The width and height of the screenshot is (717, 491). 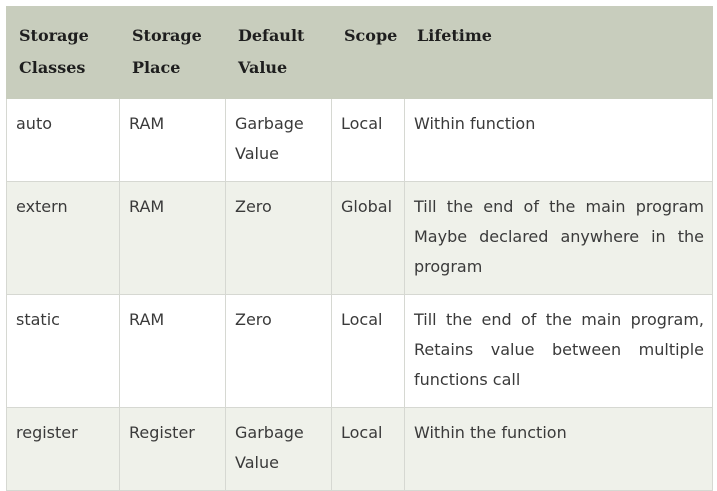 I want to click on header-storage-place: Storage Place, so click(x=172, y=52).